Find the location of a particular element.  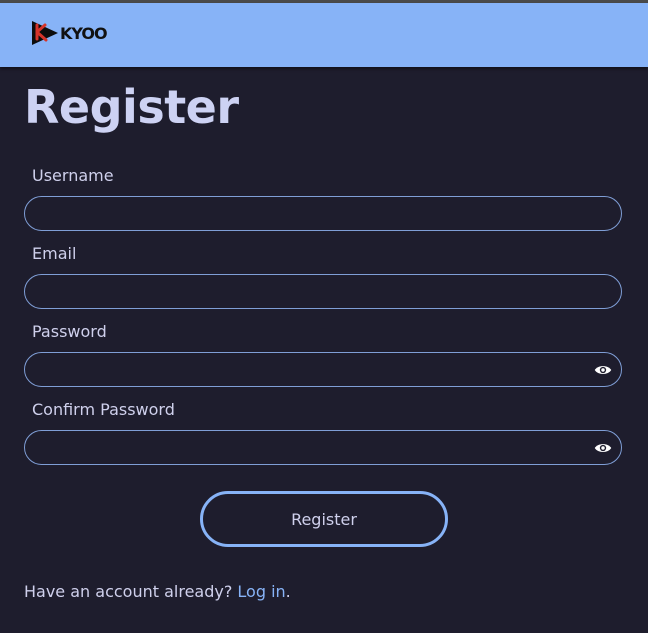

email-input is located at coordinates (323, 291).